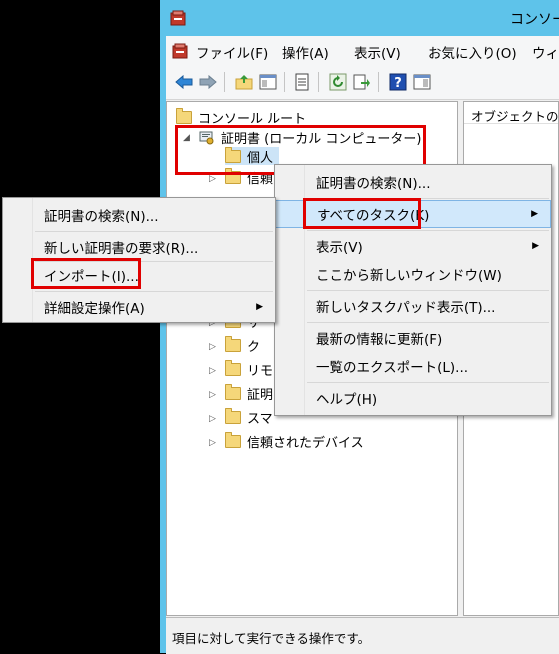 The height and width of the screenshot is (654, 559). Describe the element at coordinates (186, 138) in the screenshot. I see `collapse-arrow-icon: ◢` at that location.